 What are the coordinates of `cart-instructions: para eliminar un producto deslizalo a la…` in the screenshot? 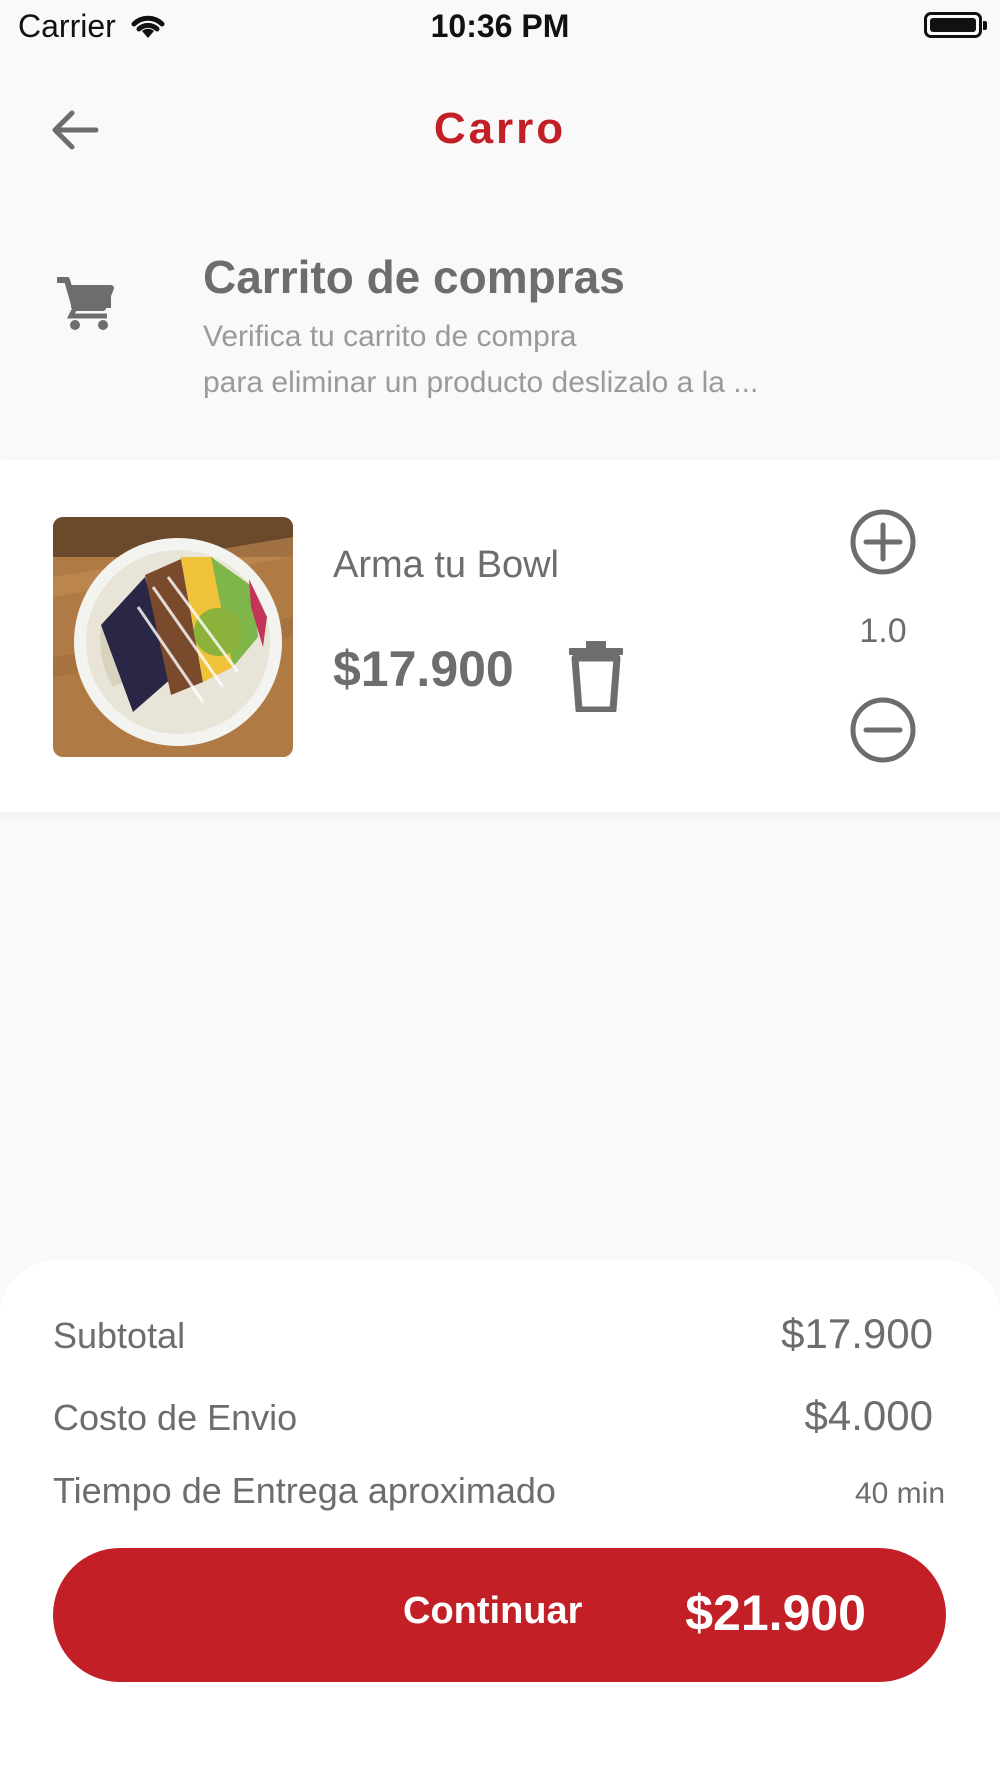 It's located at (481, 382).